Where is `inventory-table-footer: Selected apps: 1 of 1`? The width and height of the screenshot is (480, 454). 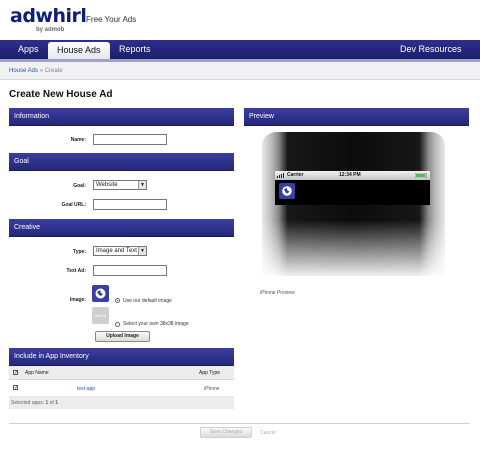
inventory-table-footer: Selected apps: 1 of 1 is located at coordinates (121, 403).